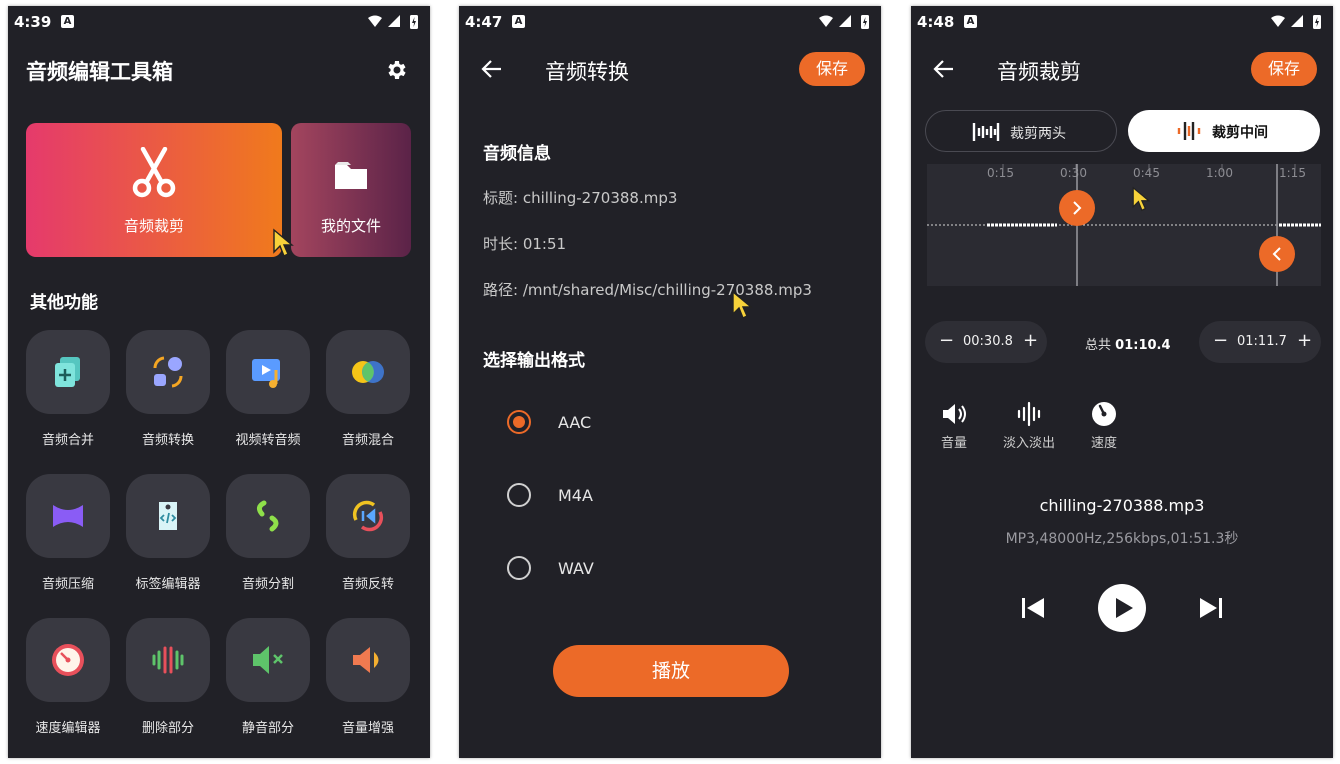 Image resolution: width=1340 pixels, height=764 pixels. I want to click on waveform, so click(1124, 225).